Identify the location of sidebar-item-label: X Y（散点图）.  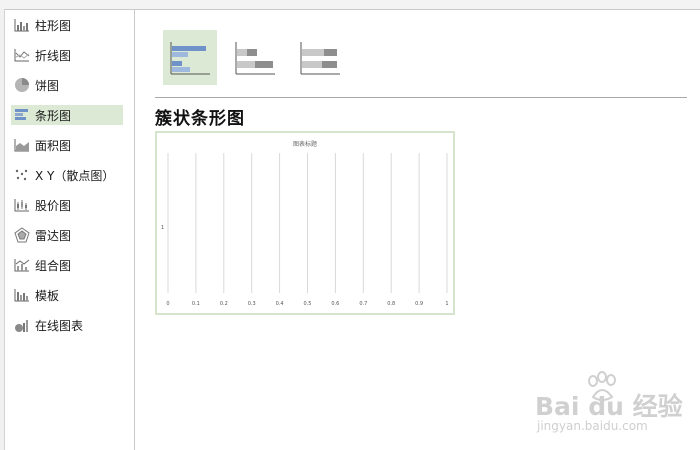
(75, 175).